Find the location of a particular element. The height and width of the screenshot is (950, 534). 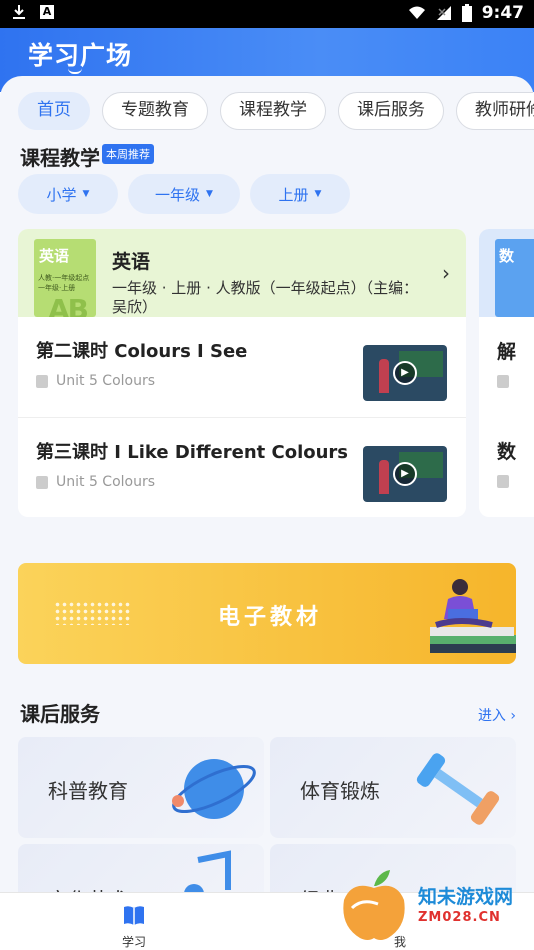

volume-filter: 上册 ▼ is located at coordinates (300, 194).